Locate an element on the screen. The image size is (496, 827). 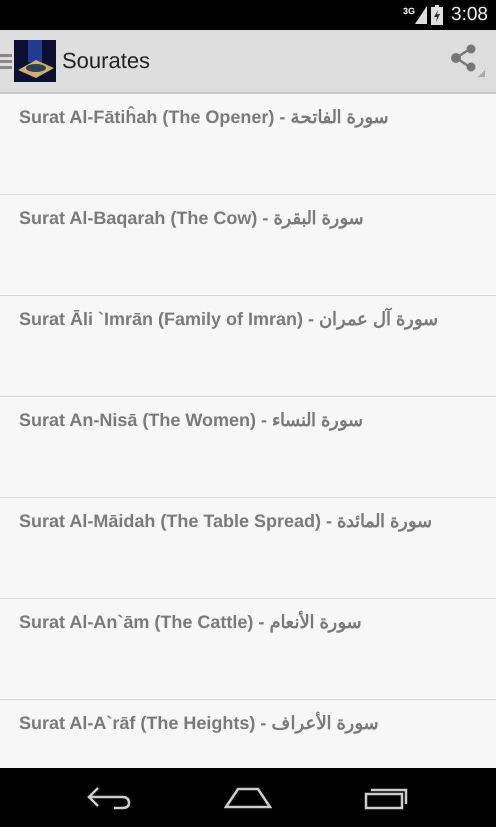
surah-item: Surat Al-An`ām (The Cattle) - سورة الأنعام is located at coordinates (190, 622).